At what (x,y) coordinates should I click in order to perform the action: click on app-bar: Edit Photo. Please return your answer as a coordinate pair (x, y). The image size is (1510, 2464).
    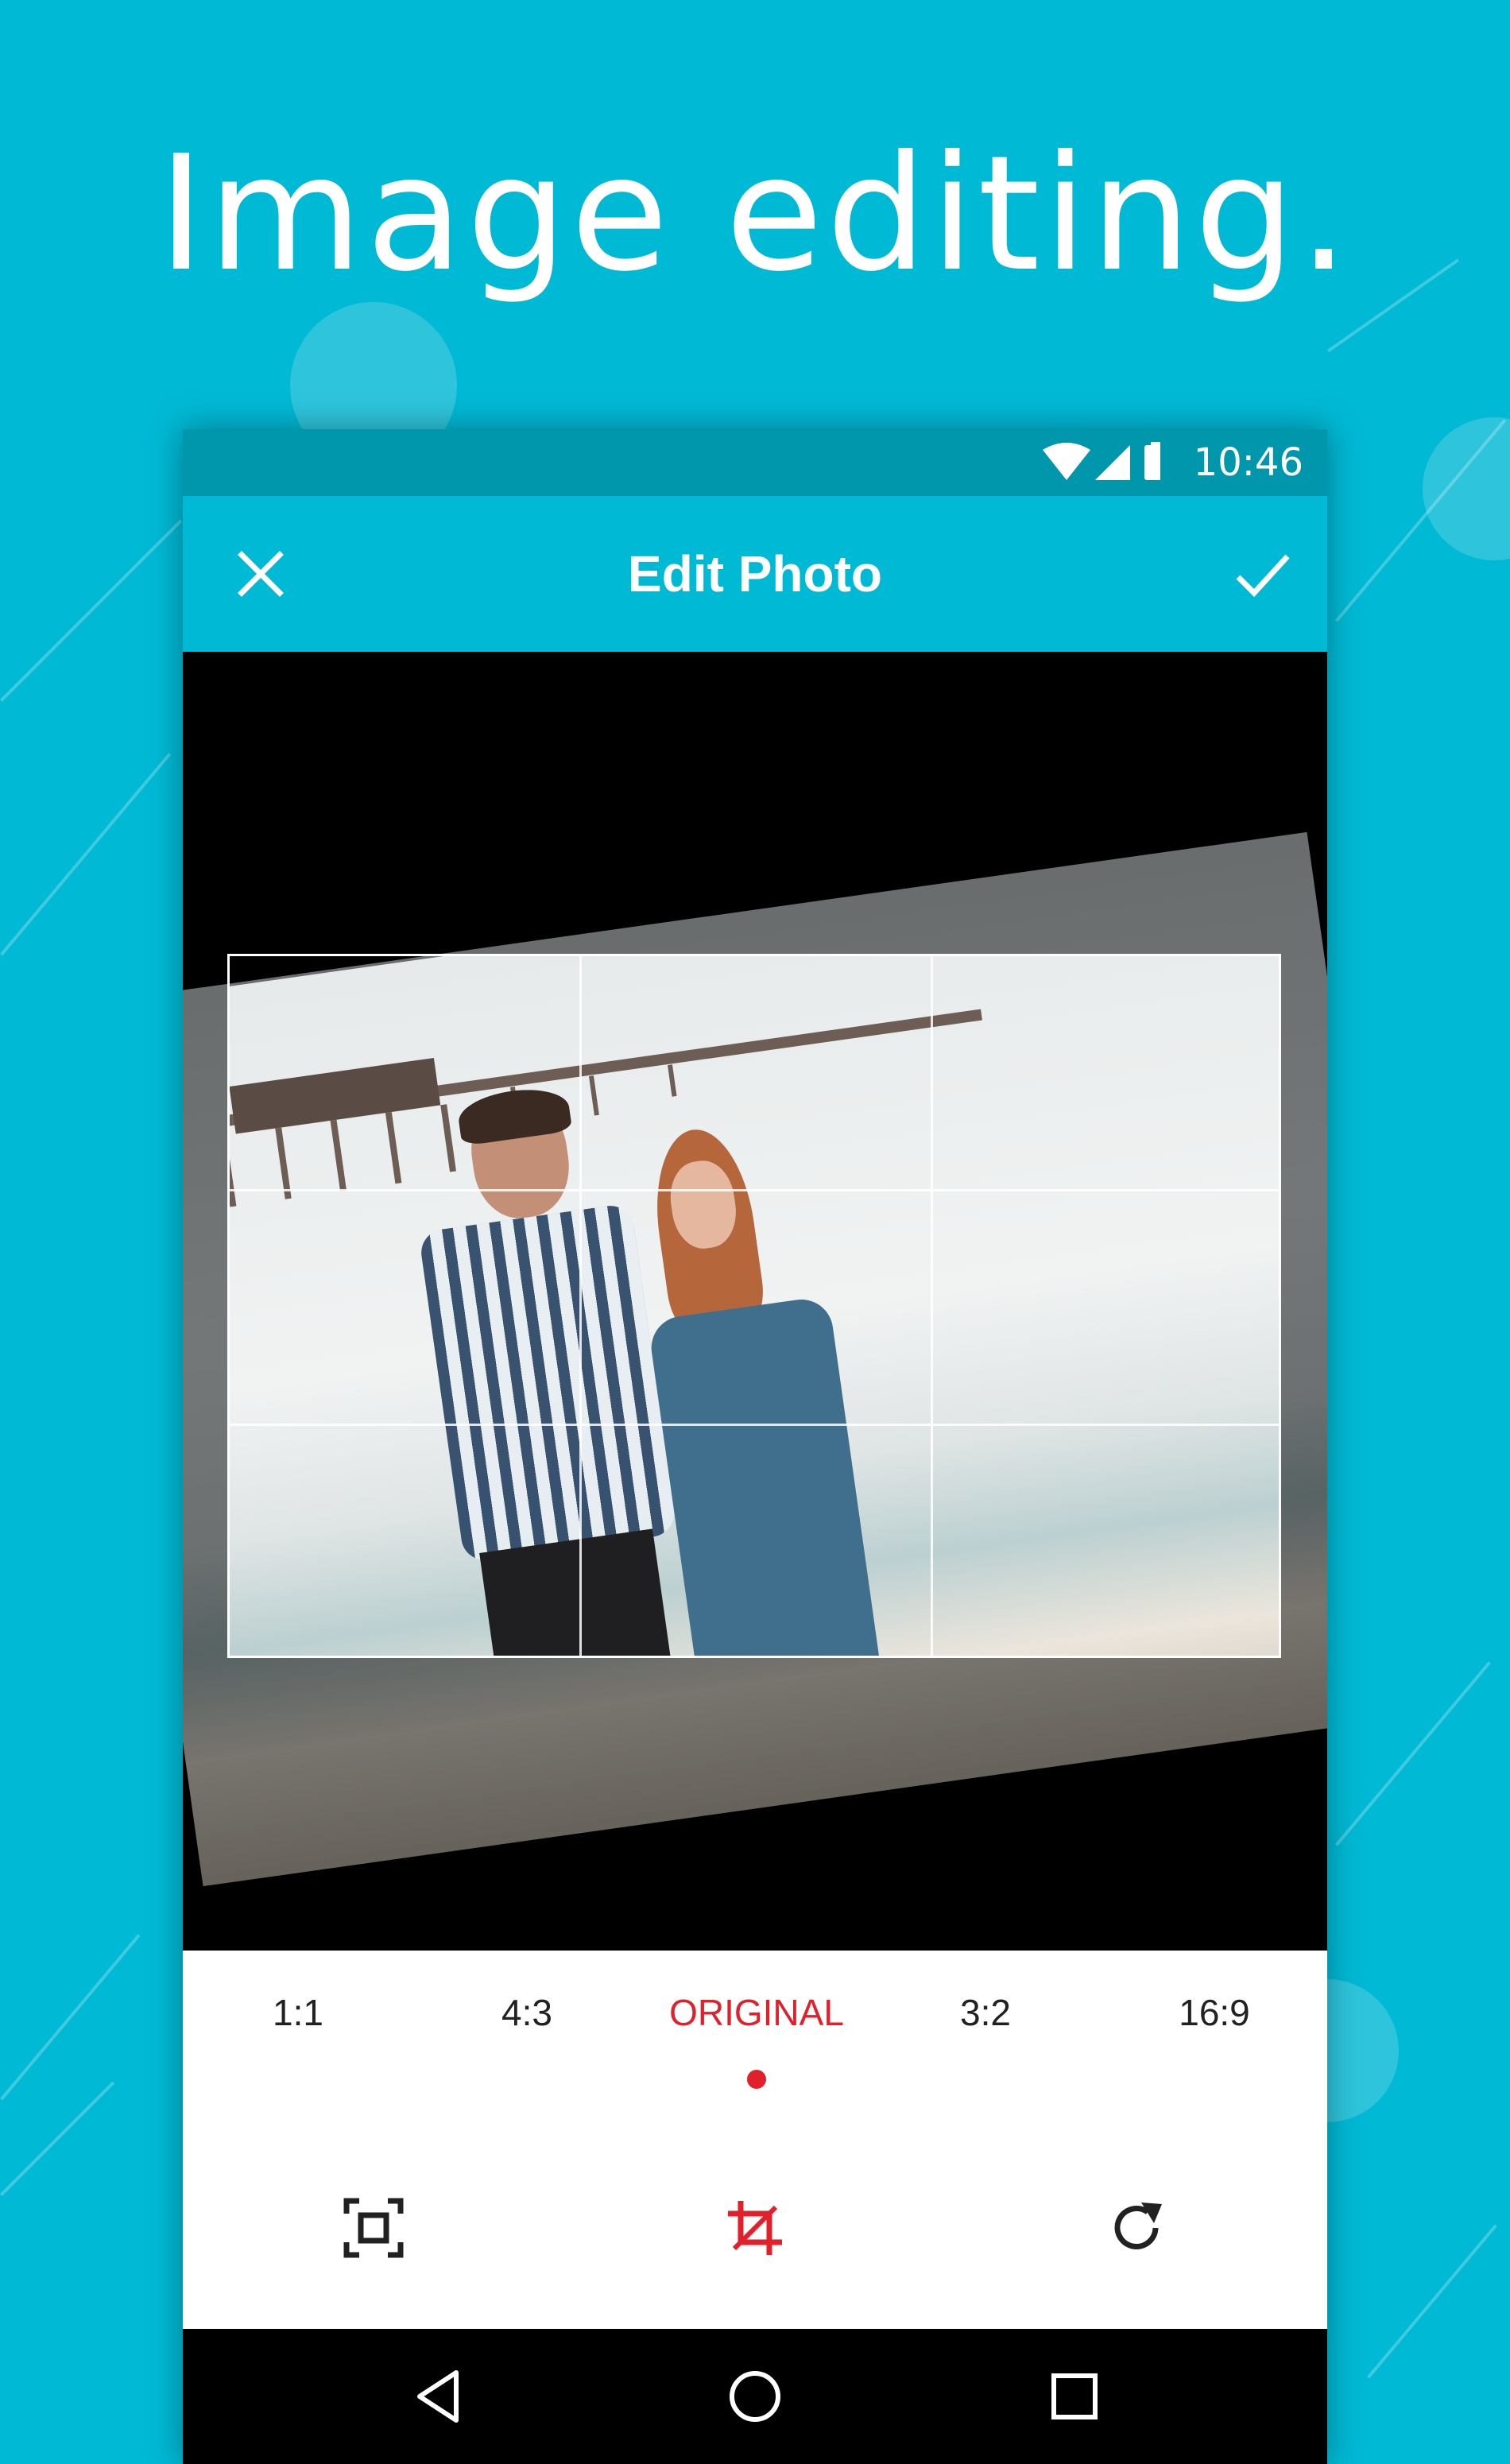
    Looking at the image, I should click on (755, 574).